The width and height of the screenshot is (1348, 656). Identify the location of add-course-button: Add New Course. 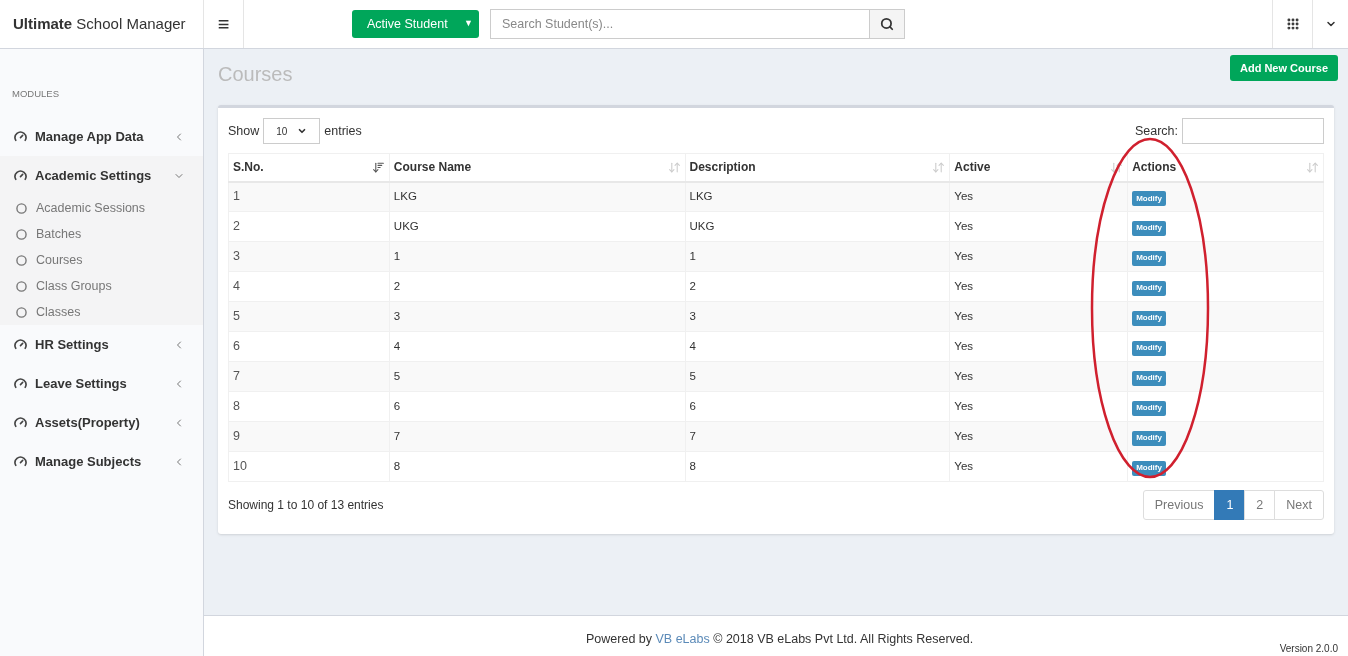
(1284, 68).